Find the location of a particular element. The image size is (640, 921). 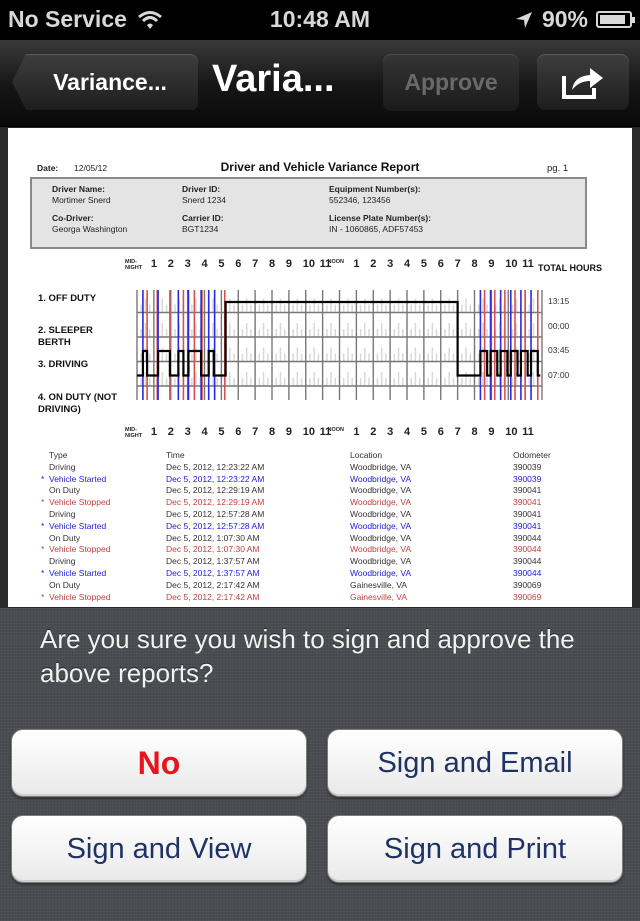

battery-icon is located at coordinates (615, 19).